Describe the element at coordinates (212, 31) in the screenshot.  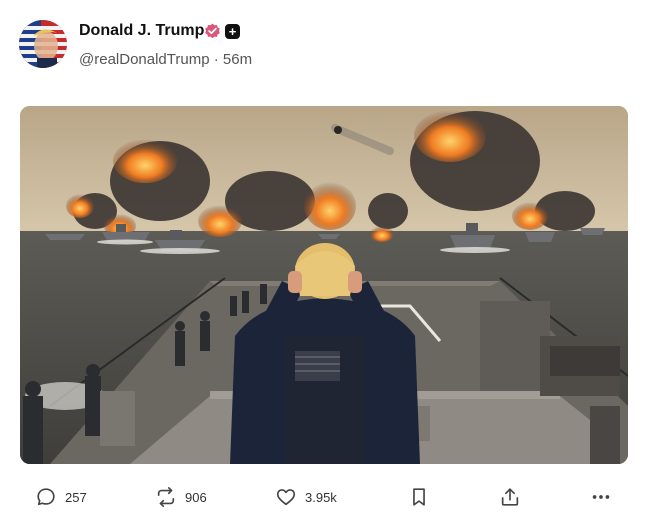
I see `verified-badge-icon` at that location.